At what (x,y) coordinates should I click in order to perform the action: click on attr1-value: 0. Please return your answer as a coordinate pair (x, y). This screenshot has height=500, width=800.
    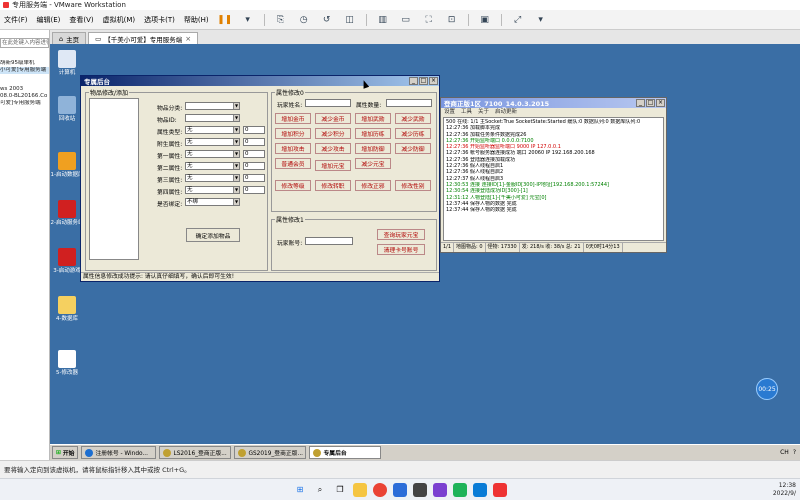
    Looking at the image, I should click on (254, 142).